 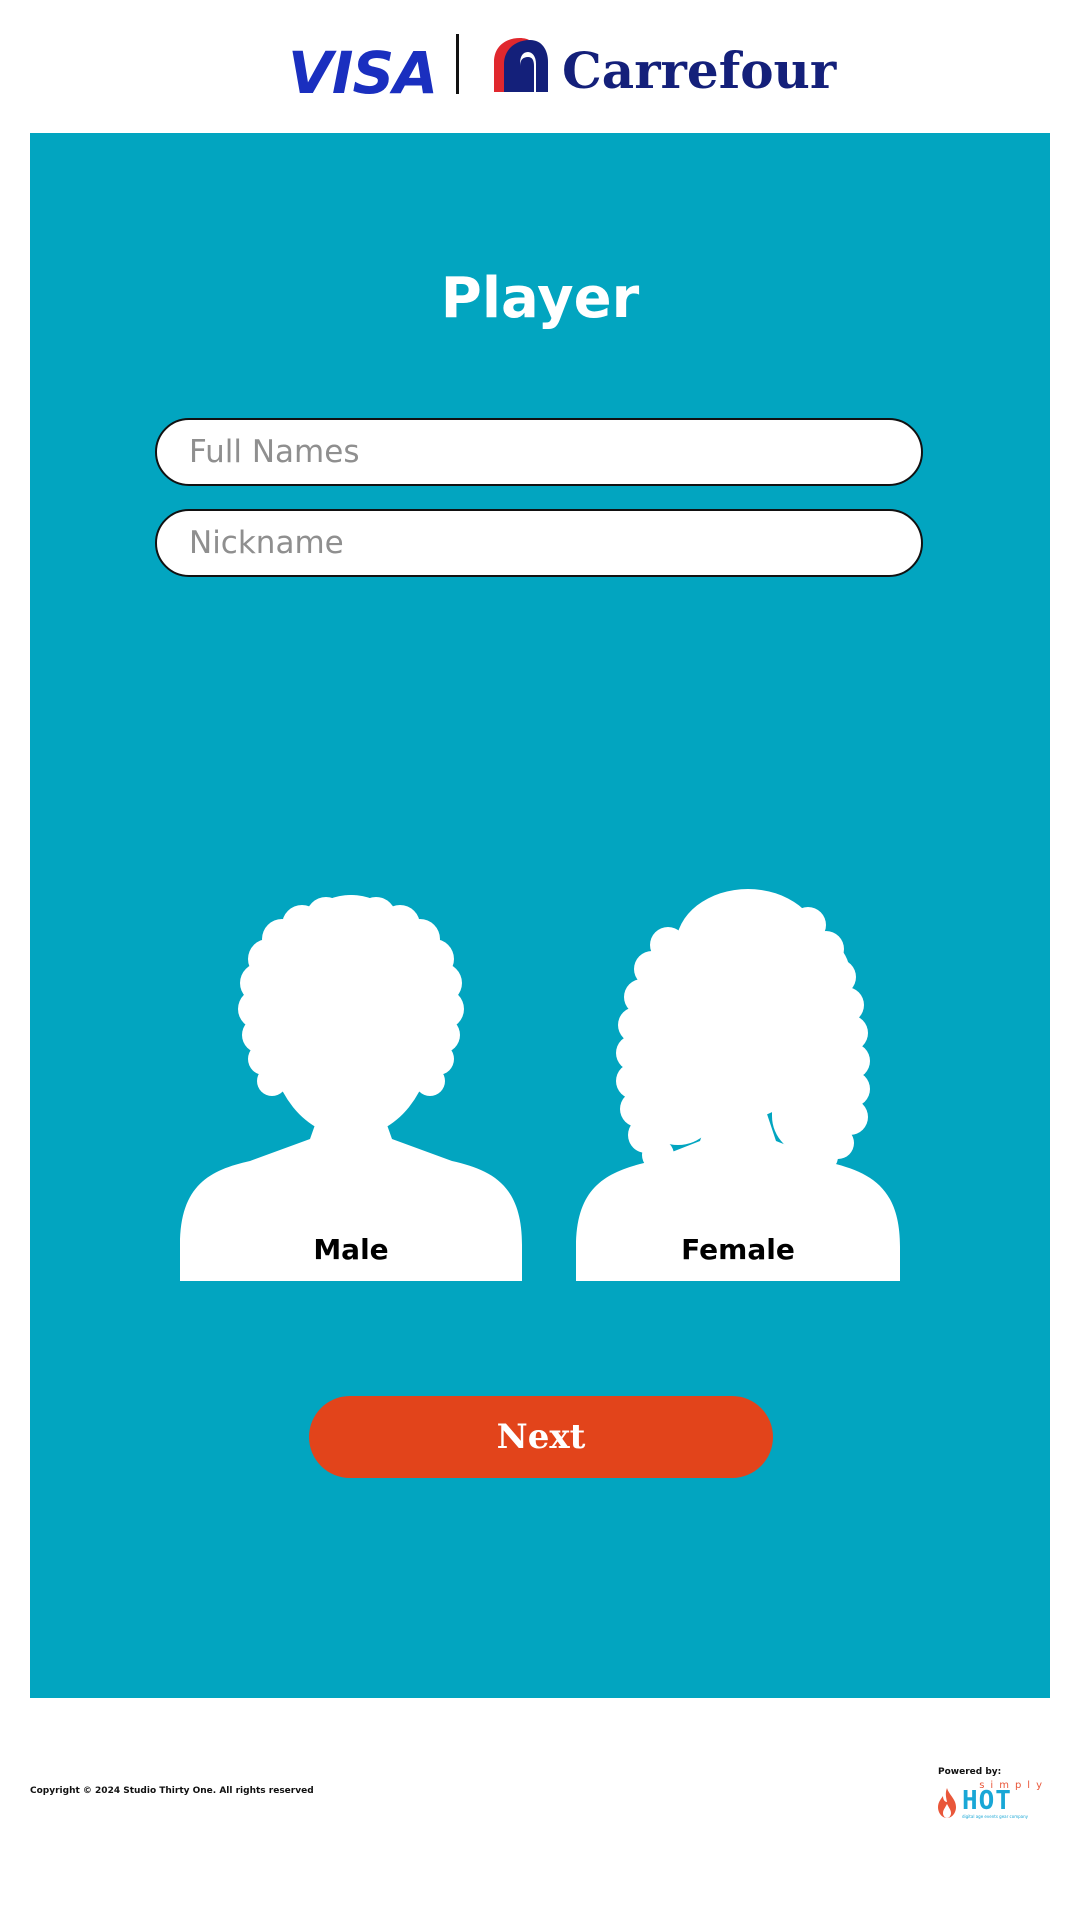 I want to click on logo-divider, so click(x=457, y=64).